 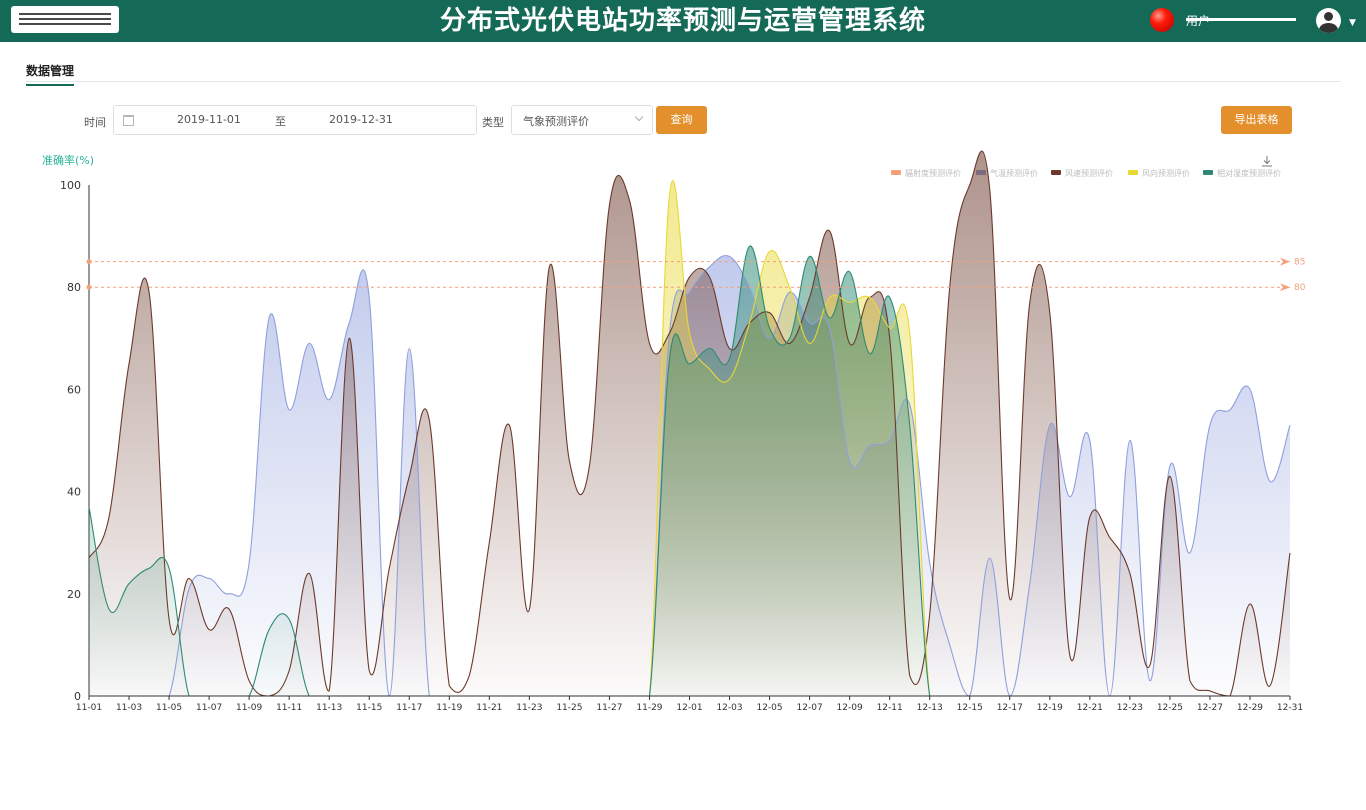 I want to click on x-tick-label: 12-23, so click(x=1130, y=708).